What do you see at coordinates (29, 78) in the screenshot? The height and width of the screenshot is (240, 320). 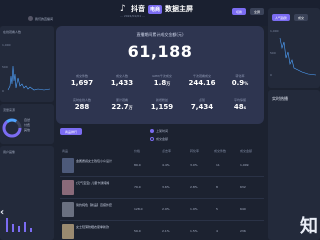 I see `viewers-line` at bounding box center [29, 78].